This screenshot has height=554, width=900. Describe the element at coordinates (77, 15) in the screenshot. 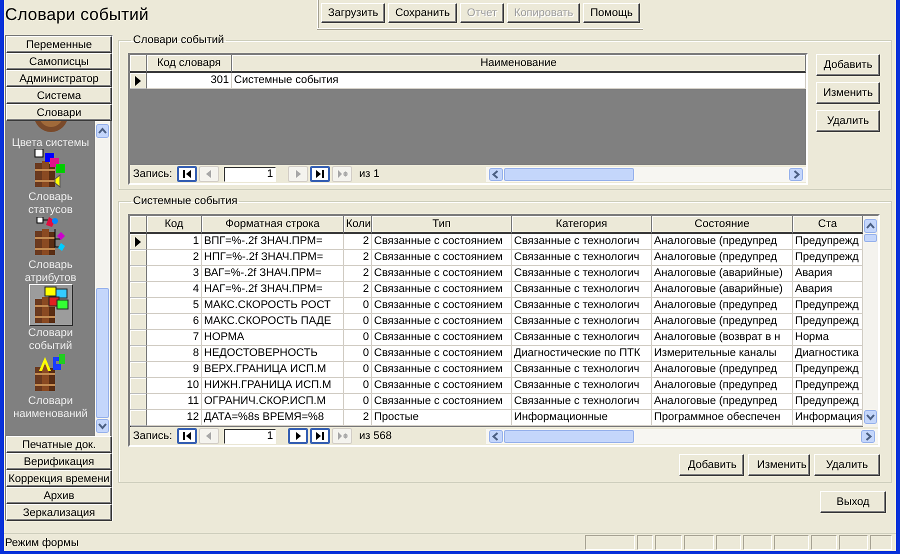

I see `window-title: Словари событий` at that location.